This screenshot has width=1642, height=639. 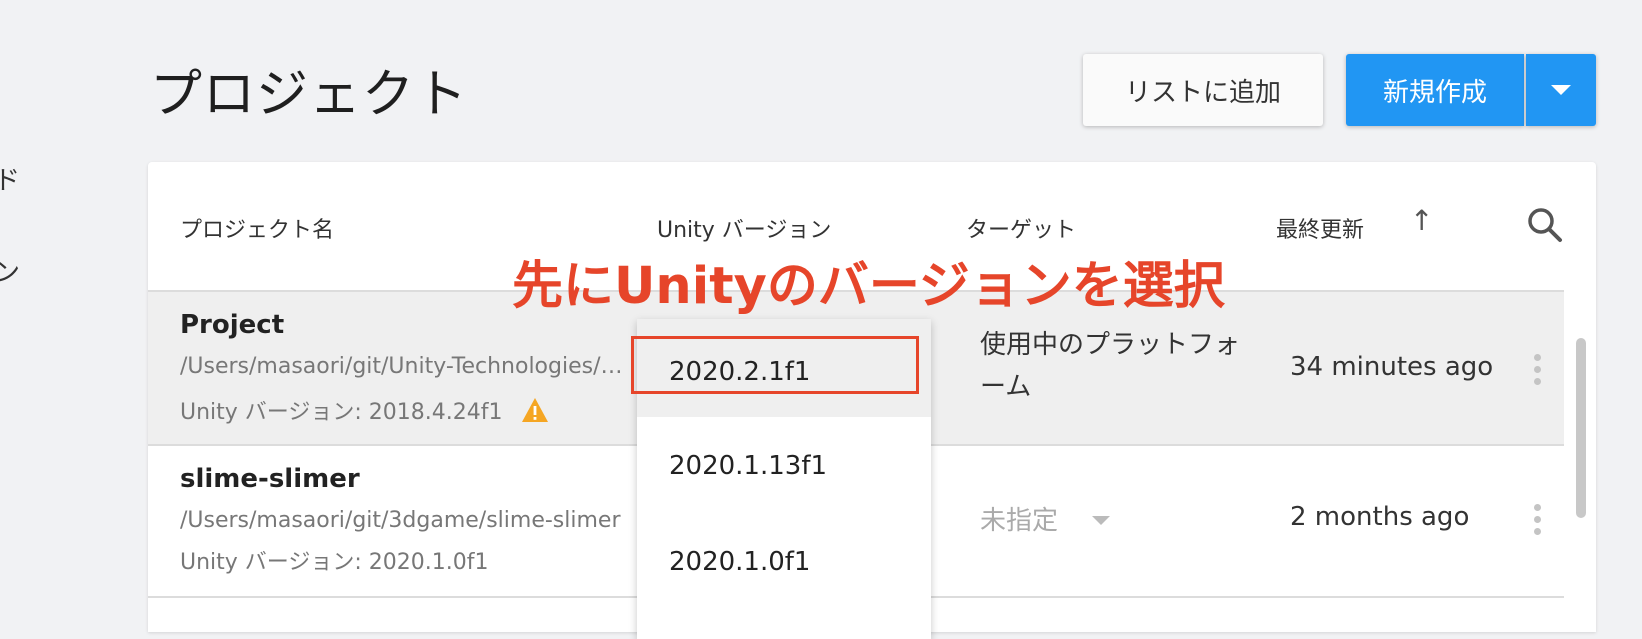 I want to click on project-version: Unity バージョン: 2020.1.0f1, so click(x=334, y=562).